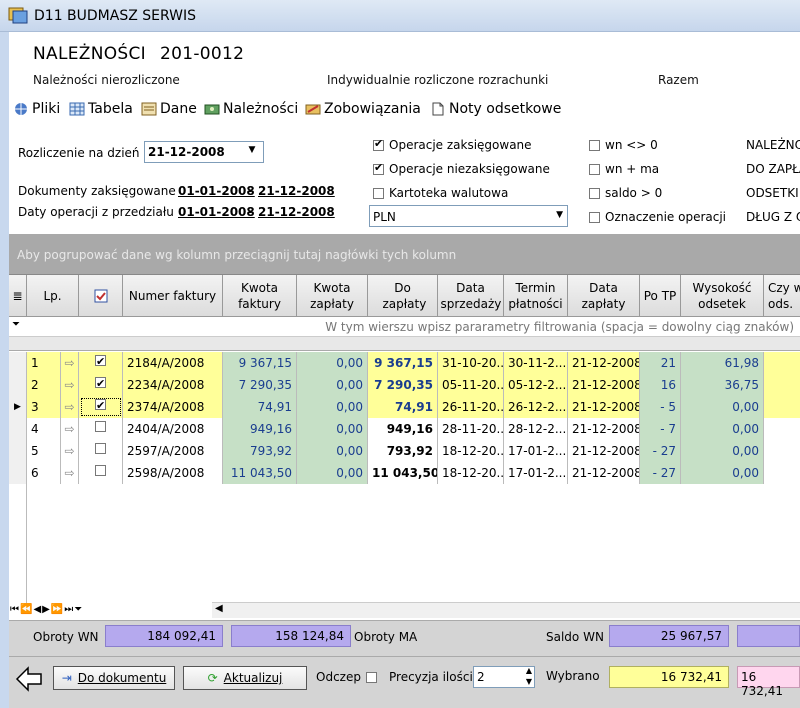 This screenshot has width=800, height=708. Describe the element at coordinates (260, 296) in the screenshot. I see `col-invoice-amount: Kwota faktury` at that location.